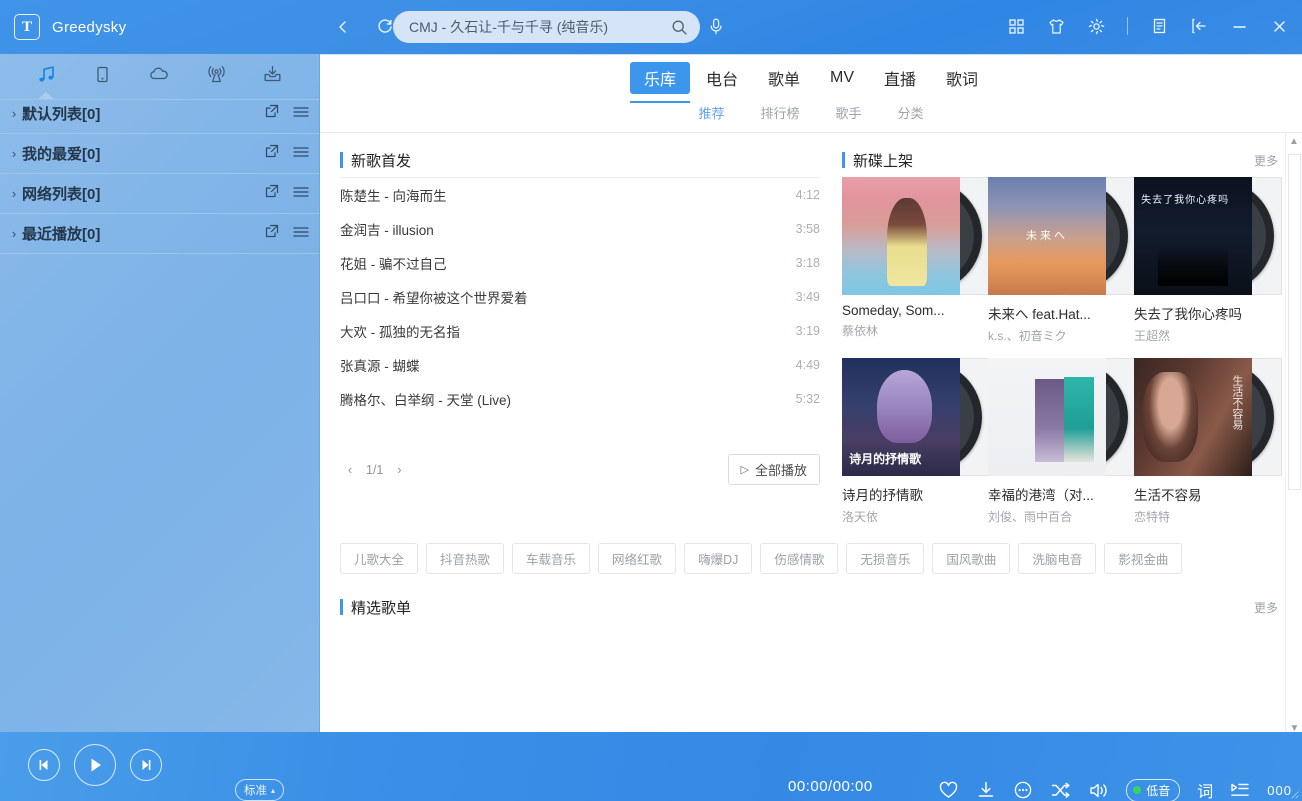  I want to click on tag-chip: 抖音热歌, so click(465, 558).